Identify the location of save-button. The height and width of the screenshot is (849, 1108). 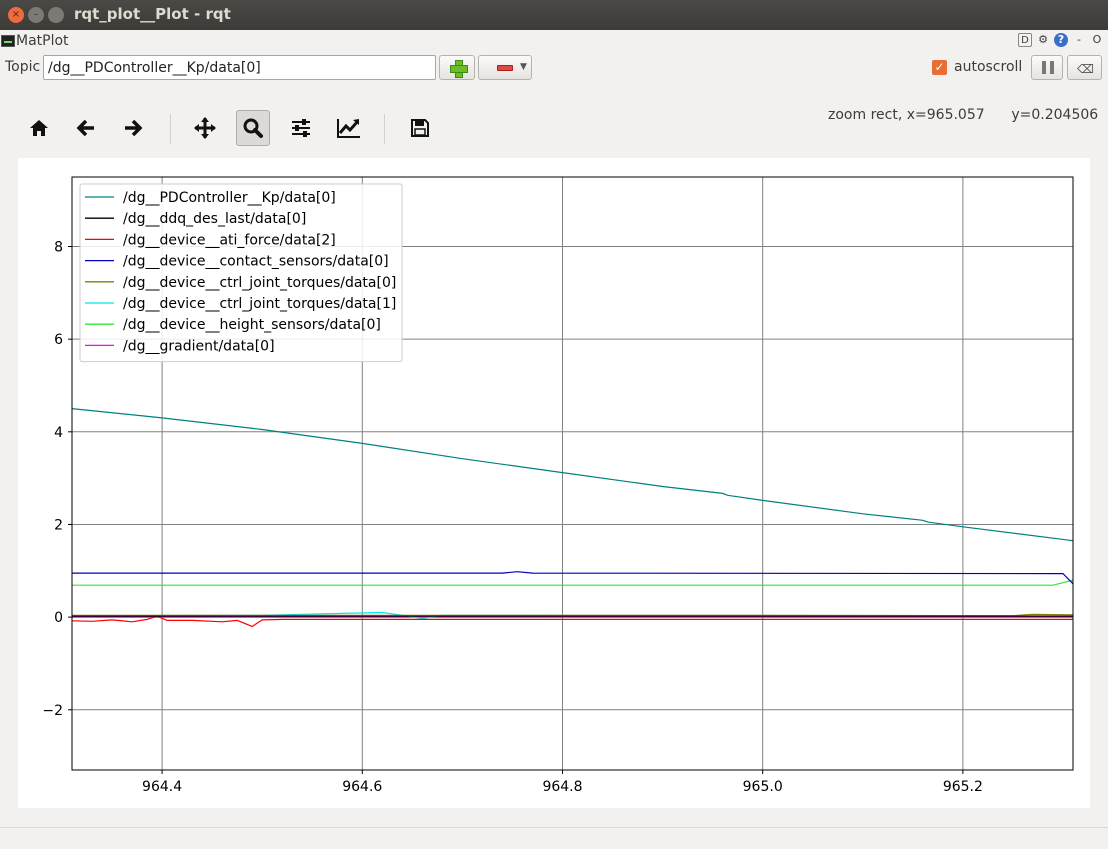
(420, 128).